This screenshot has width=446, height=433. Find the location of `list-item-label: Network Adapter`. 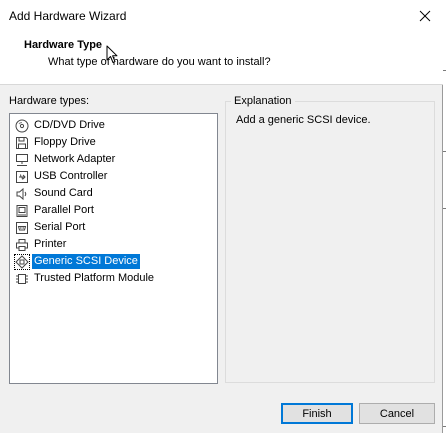

list-item-label: Network Adapter is located at coordinates (75, 159).